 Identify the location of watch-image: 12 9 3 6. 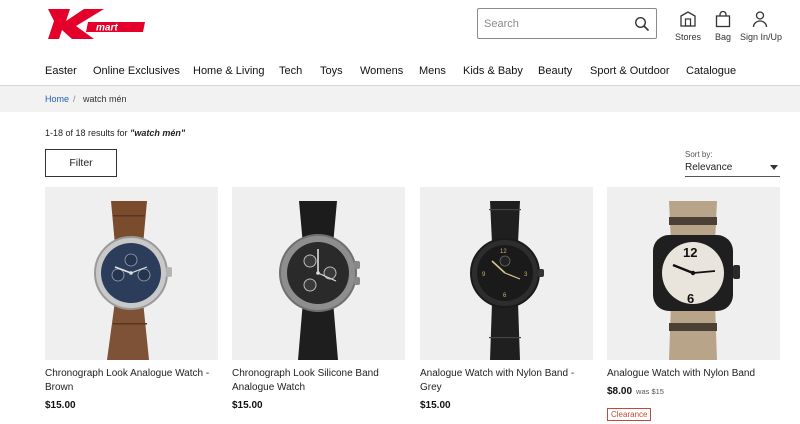
(507, 280).